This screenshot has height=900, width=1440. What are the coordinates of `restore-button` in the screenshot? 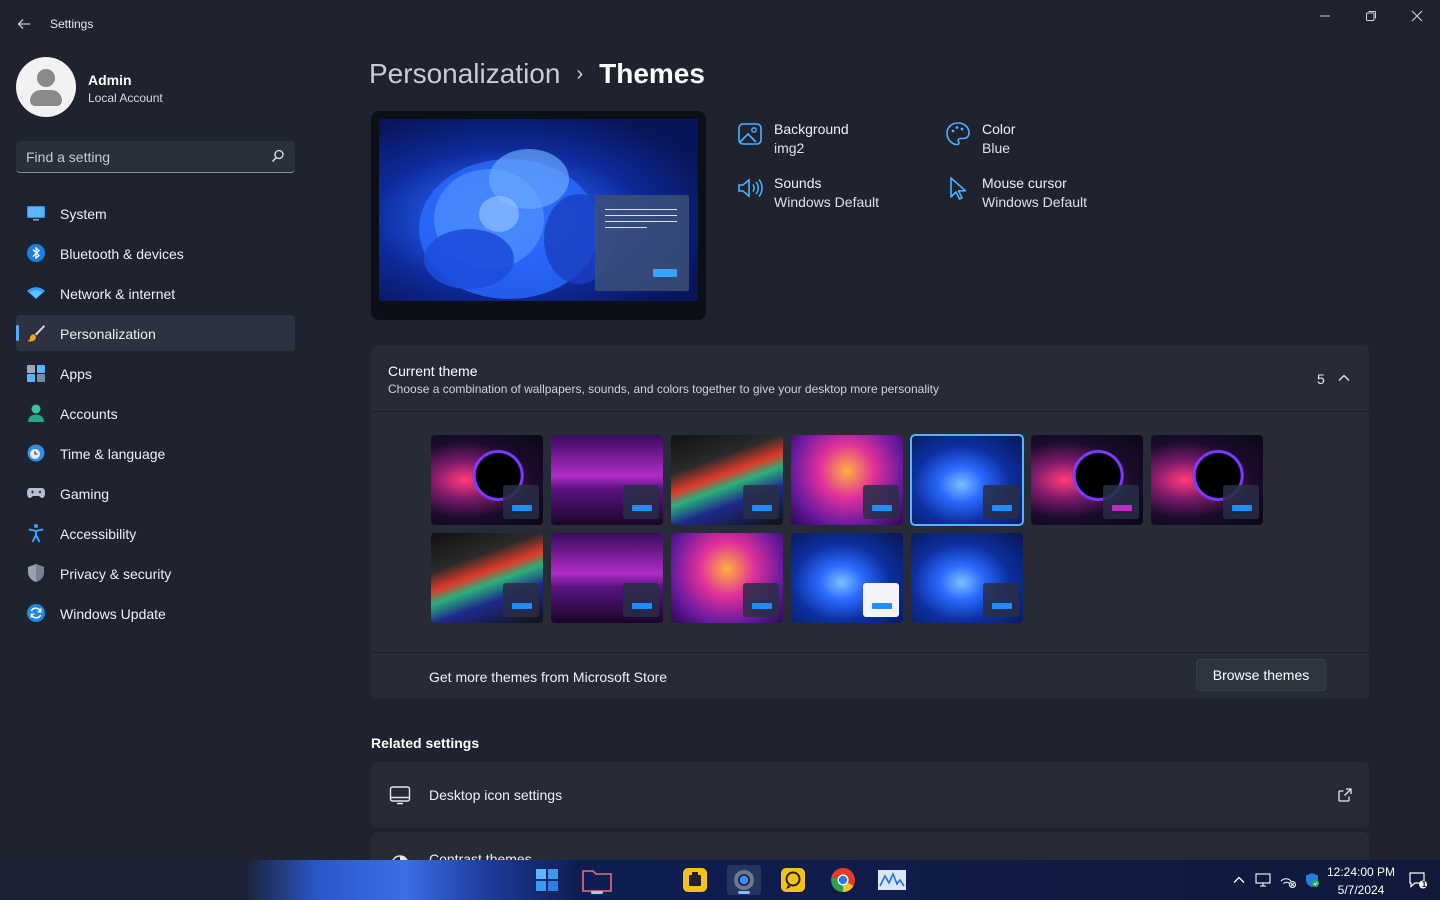 It's located at (1371, 16).